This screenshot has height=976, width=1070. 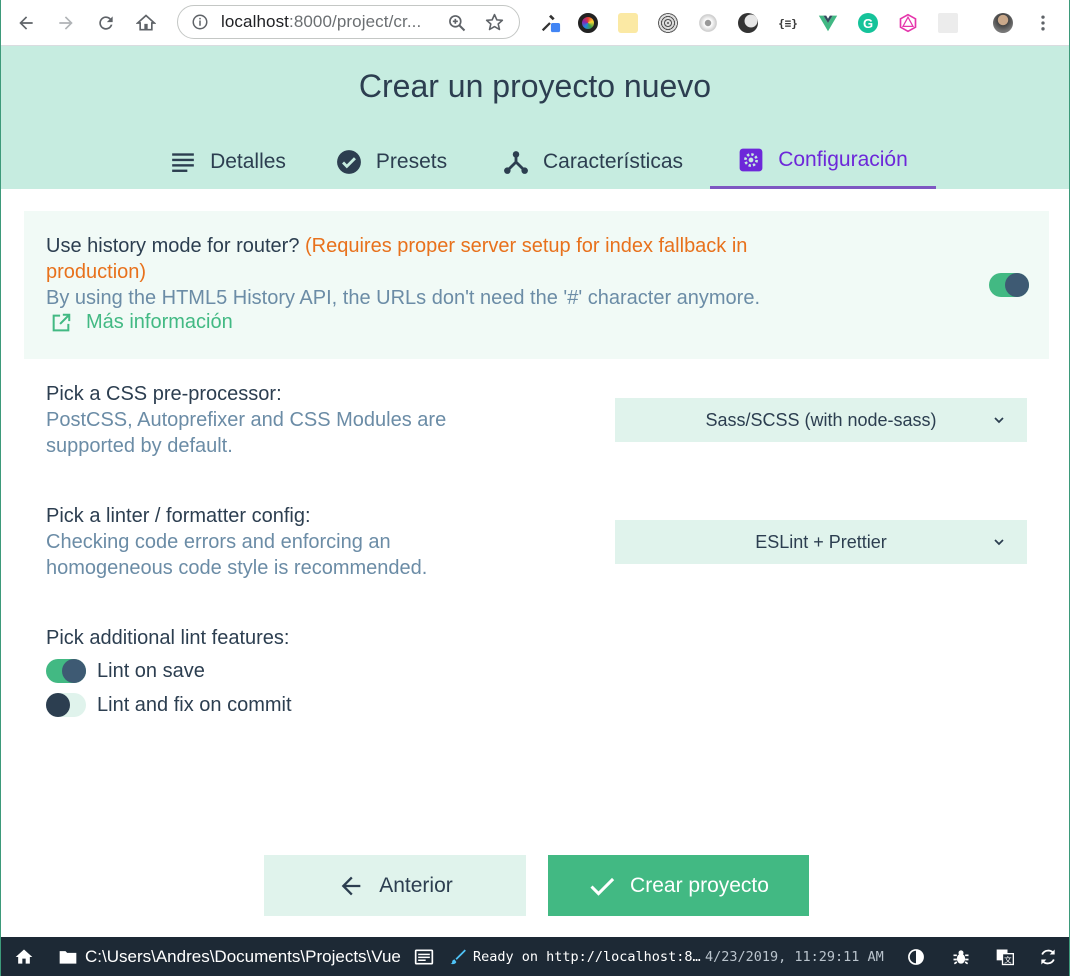 I want to click on lint-on-commit-toggle, so click(x=66, y=705).